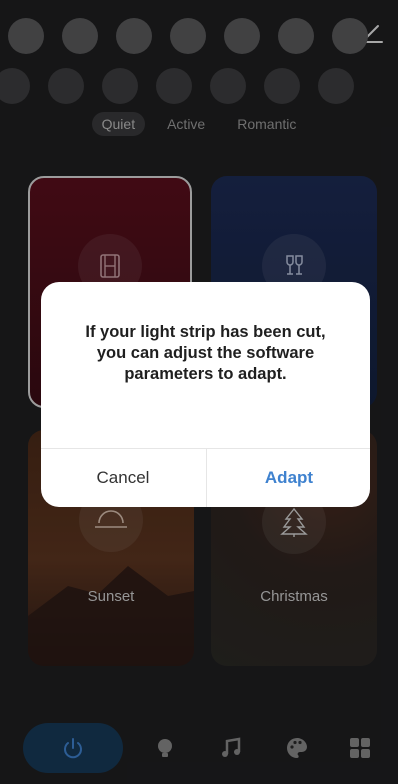  Describe the element at coordinates (288, 477) in the screenshot. I see `adapt-button: Adapt` at that location.